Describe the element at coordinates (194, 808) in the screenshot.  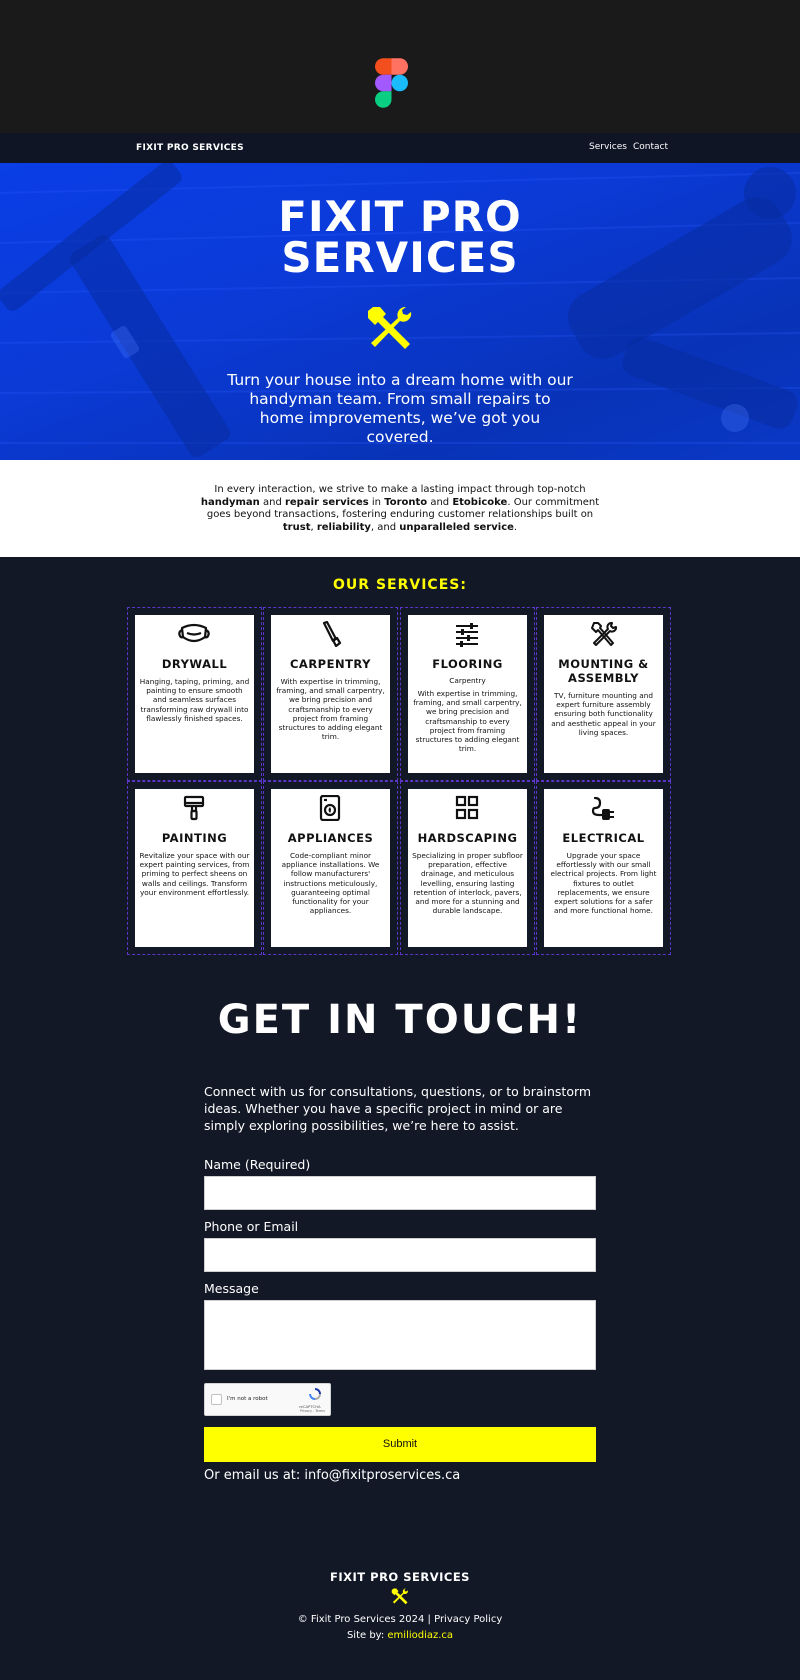
I see `paint-roller-icon` at that location.